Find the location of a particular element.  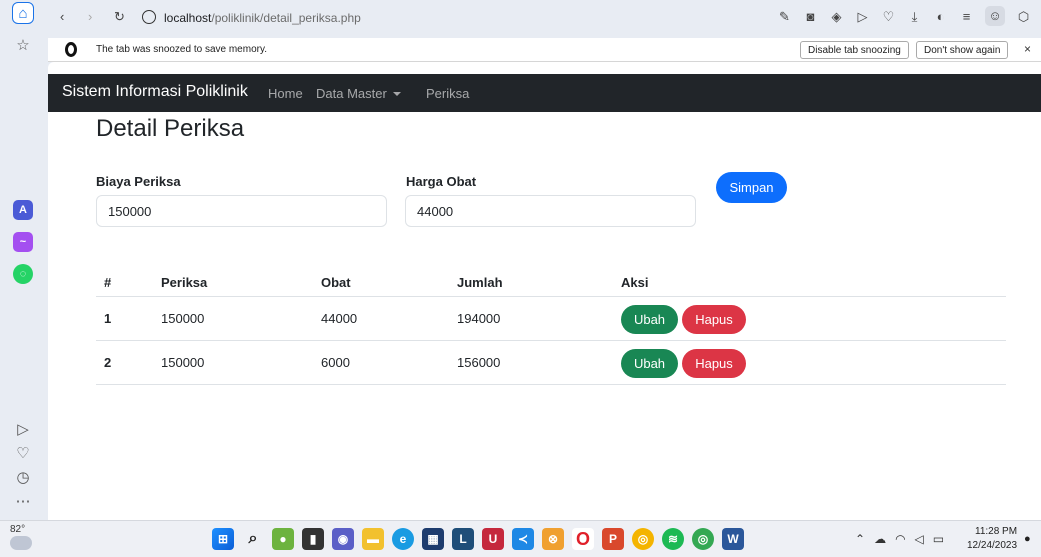

teams-icon: ◉ is located at coordinates (343, 539).